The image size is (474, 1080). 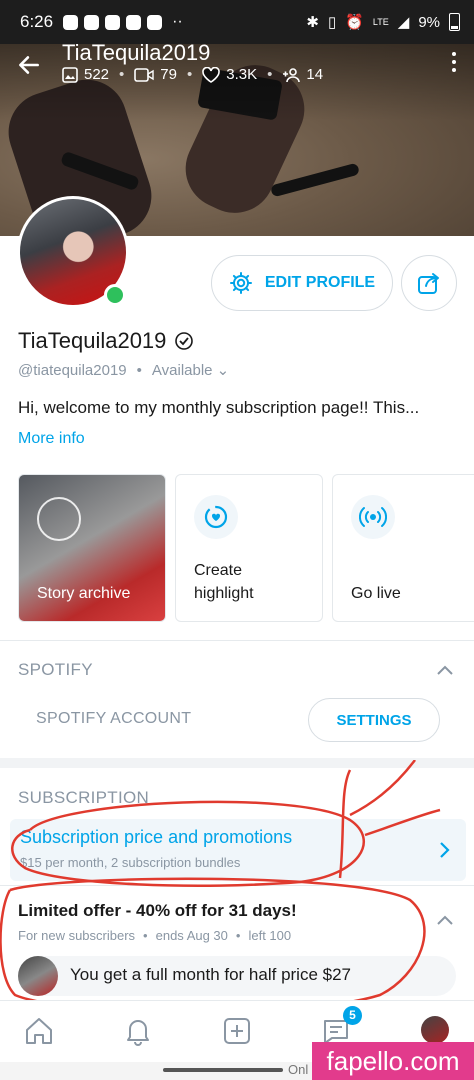 What do you see at coordinates (435, 1030) in the screenshot?
I see `profile-nav-avatar` at bounding box center [435, 1030].